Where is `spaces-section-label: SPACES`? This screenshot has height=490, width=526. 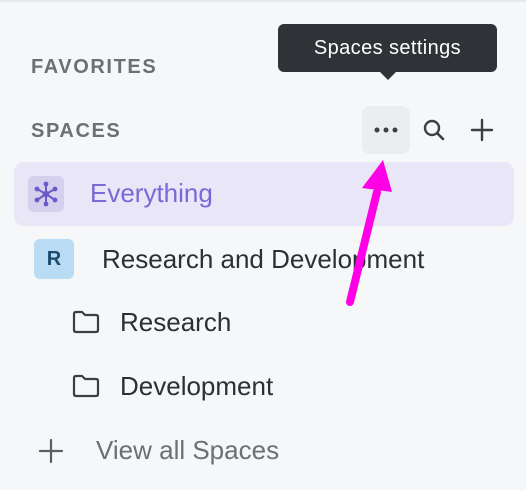
spaces-section-label: SPACES is located at coordinates (76, 131).